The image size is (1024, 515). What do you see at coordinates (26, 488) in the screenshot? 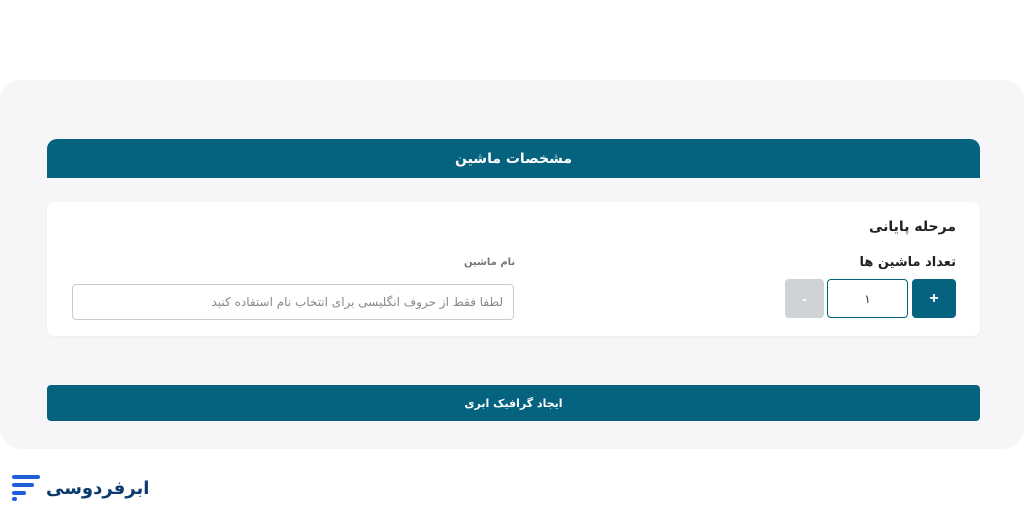
I see `brand-logo-icon` at bounding box center [26, 488].